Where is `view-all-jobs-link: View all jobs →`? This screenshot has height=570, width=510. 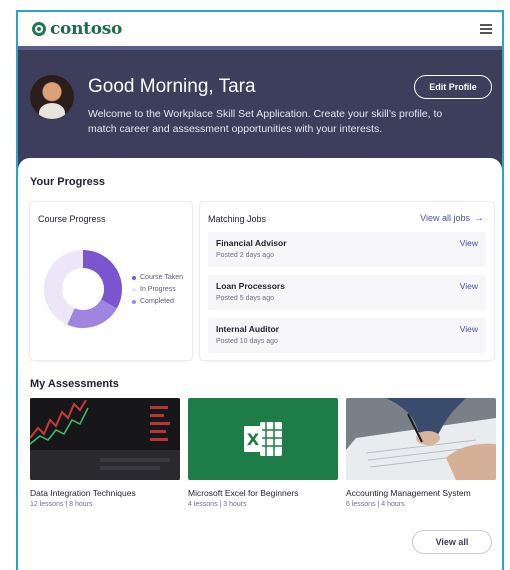
view-all-jobs-link: View all jobs → is located at coordinates (452, 218).